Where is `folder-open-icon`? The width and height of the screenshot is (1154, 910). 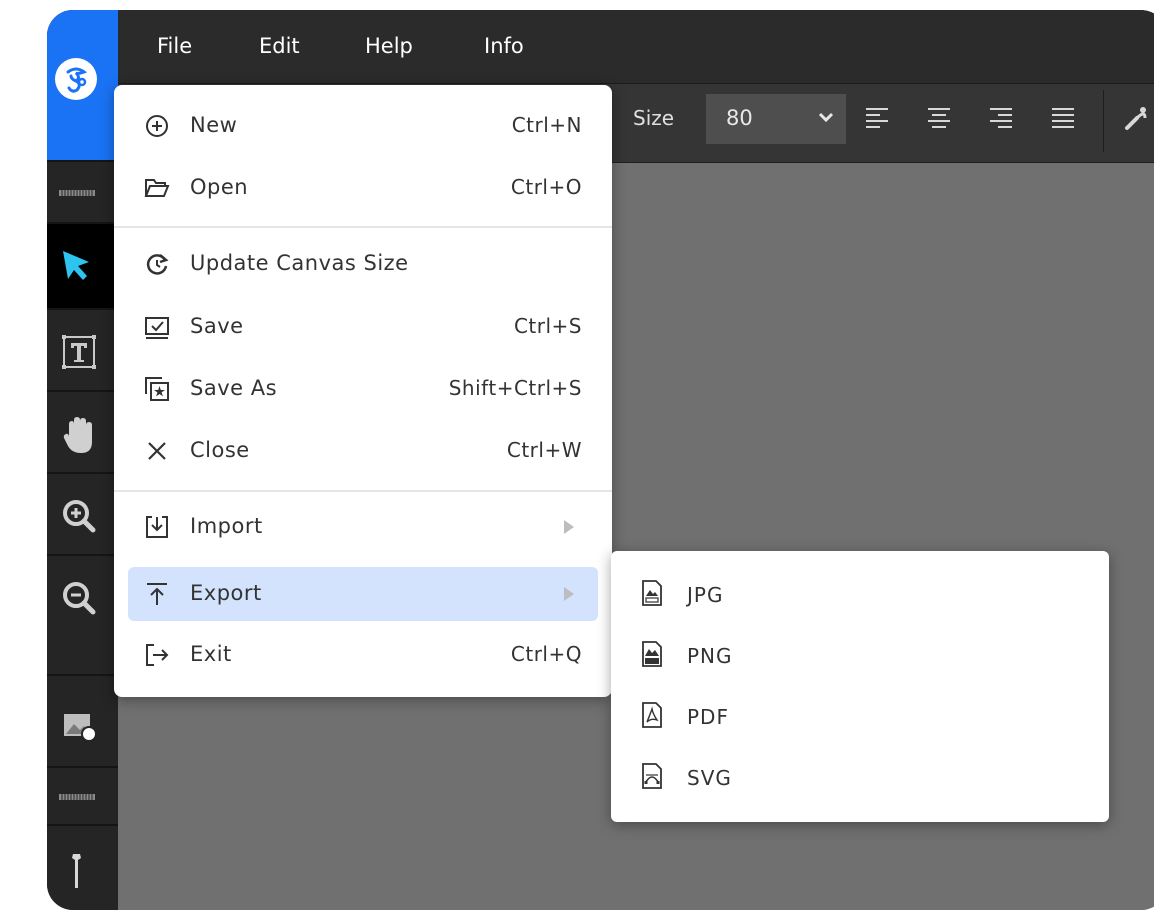 folder-open-icon is located at coordinates (157, 188).